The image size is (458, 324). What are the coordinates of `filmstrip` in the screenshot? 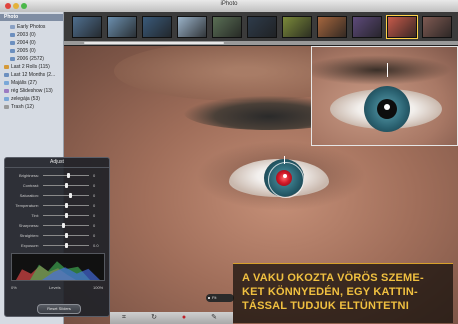 It's located at (261, 29).